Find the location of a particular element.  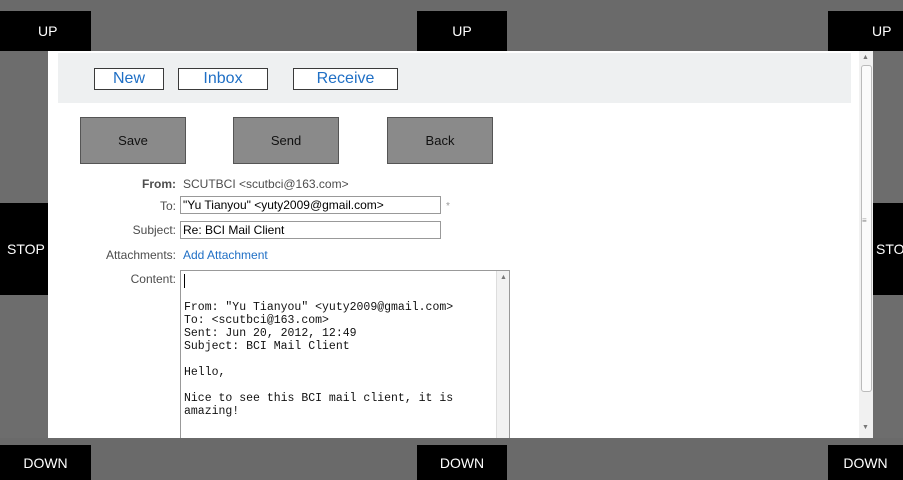

receive-button: Receive is located at coordinates (345, 79).